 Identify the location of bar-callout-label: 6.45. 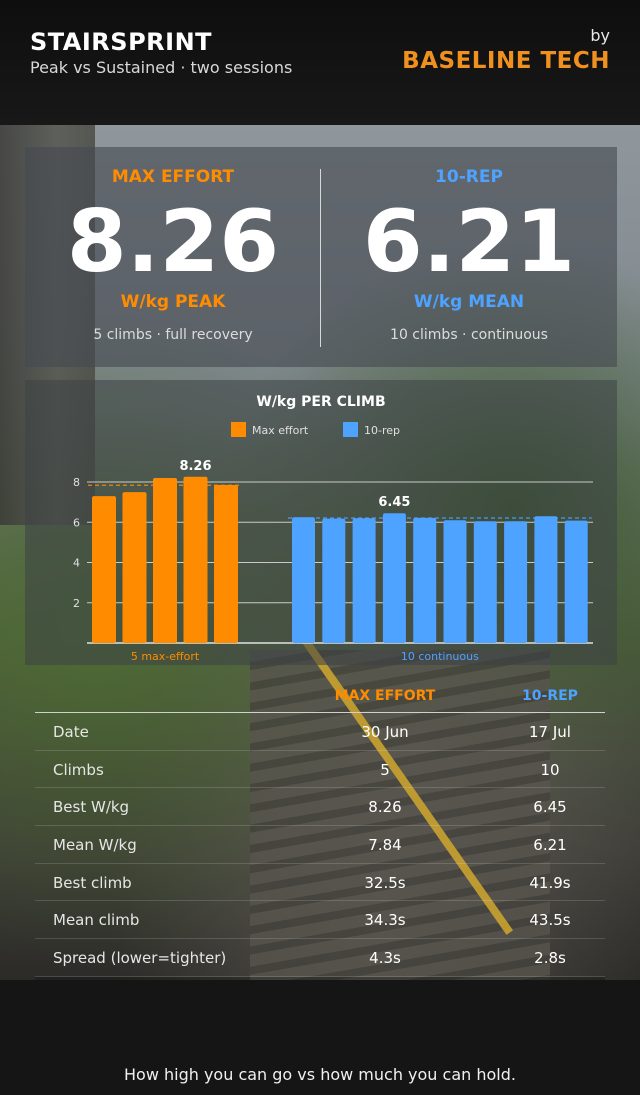
(394, 502).